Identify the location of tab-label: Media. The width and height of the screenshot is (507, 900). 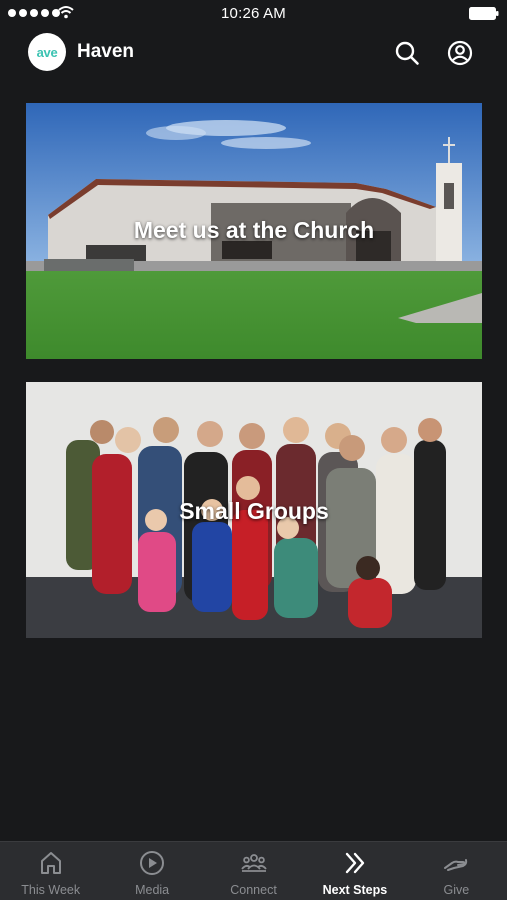
(152, 890).